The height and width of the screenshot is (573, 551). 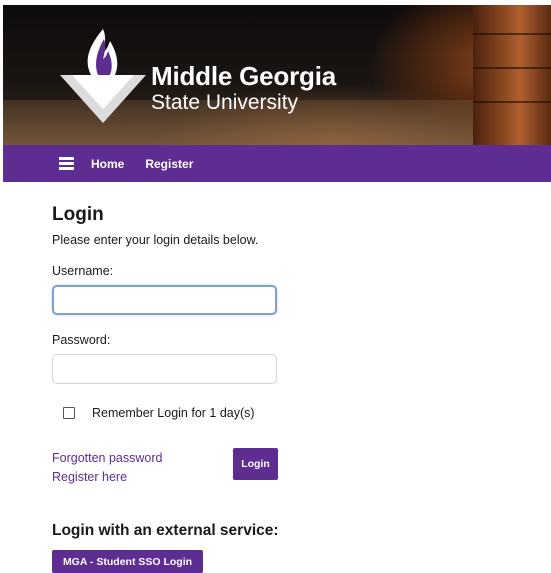 What do you see at coordinates (244, 76) in the screenshot?
I see `university-name-line1: Middle Georgia` at bounding box center [244, 76].